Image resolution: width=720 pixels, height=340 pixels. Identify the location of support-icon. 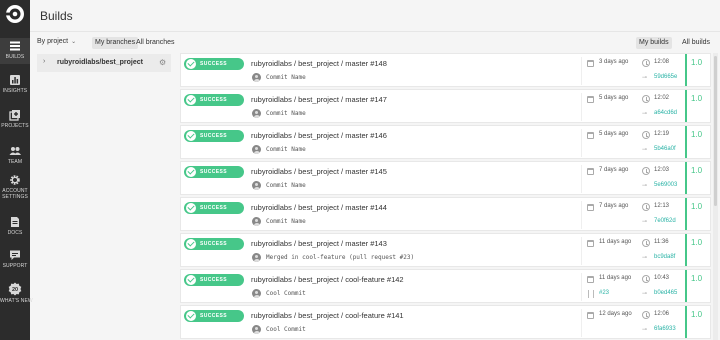
(15, 255).